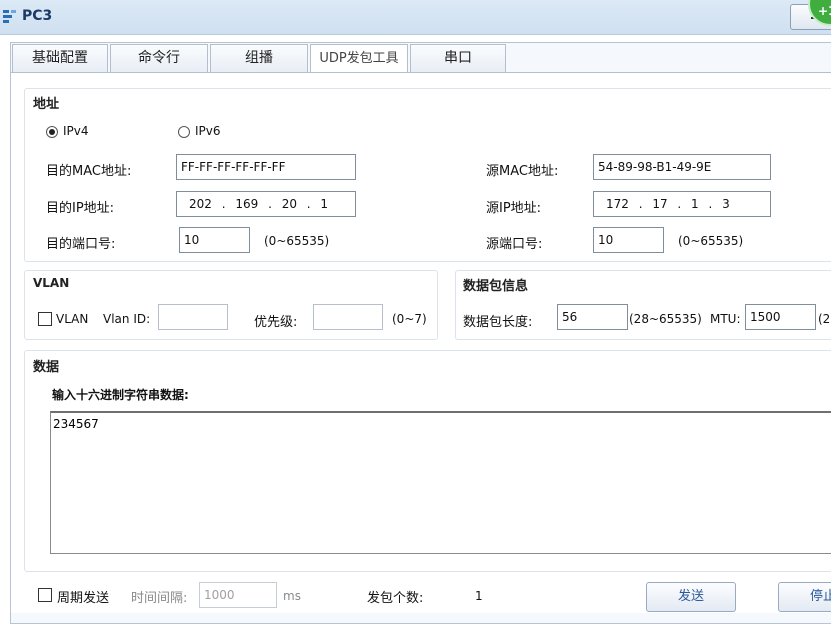 This screenshot has height=624, width=831. I want to click on vlan-id-input, so click(193, 317).